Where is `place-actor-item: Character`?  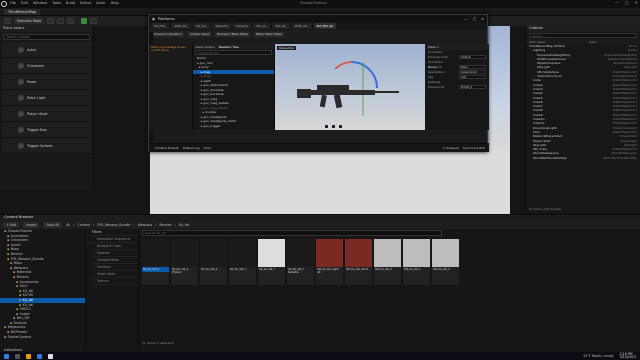
place-actor-item: Character is located at coordinates (46, 66).